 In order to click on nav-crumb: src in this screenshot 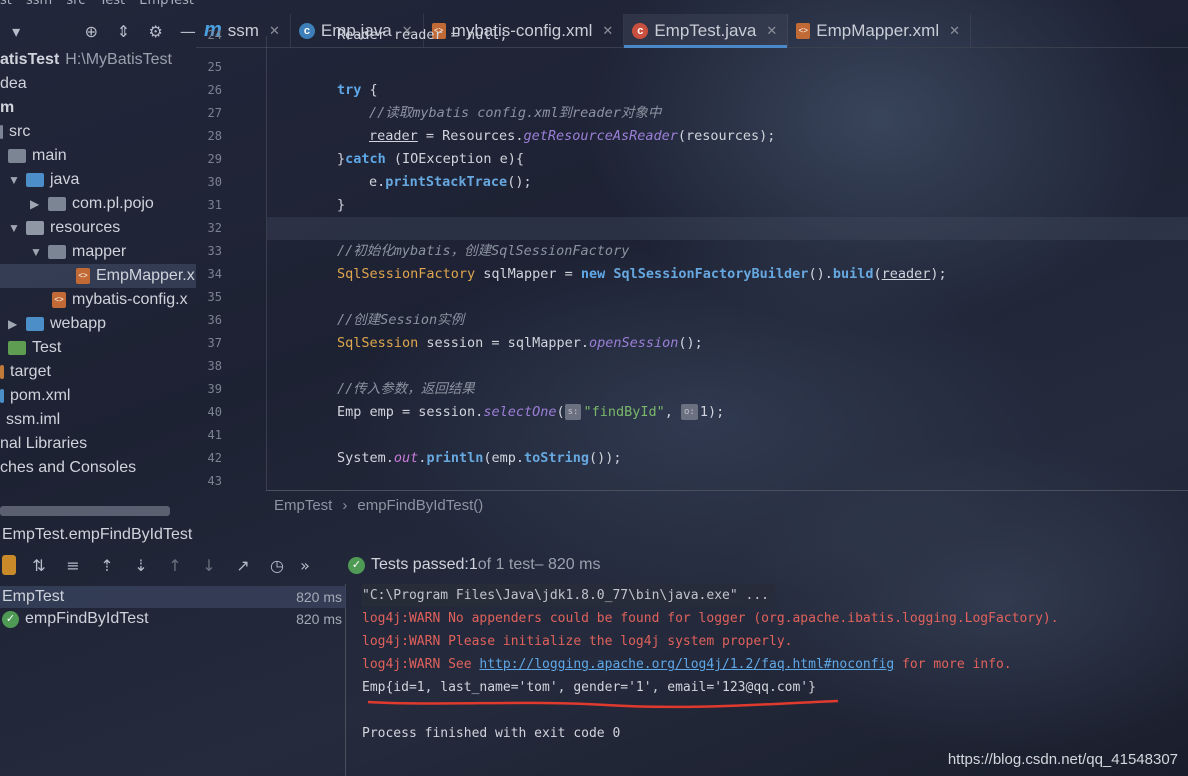, I will do `click(75, 4)`.